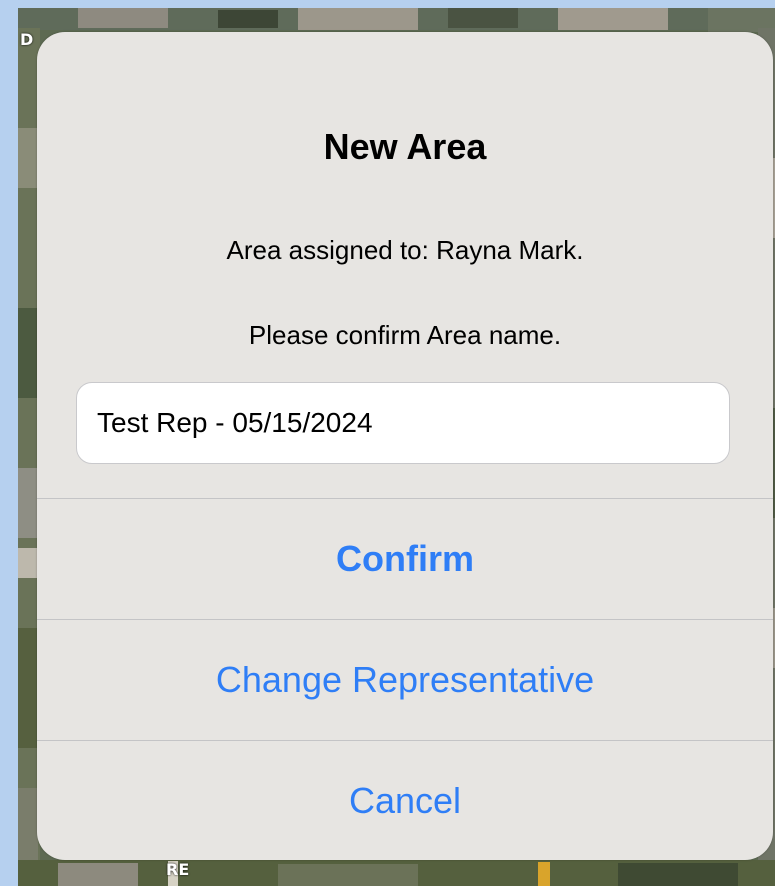 This screenshot has height=886, width=775. I want to click on assigned-message: Area assigned to: Rayna Mark., so click(405, 250).